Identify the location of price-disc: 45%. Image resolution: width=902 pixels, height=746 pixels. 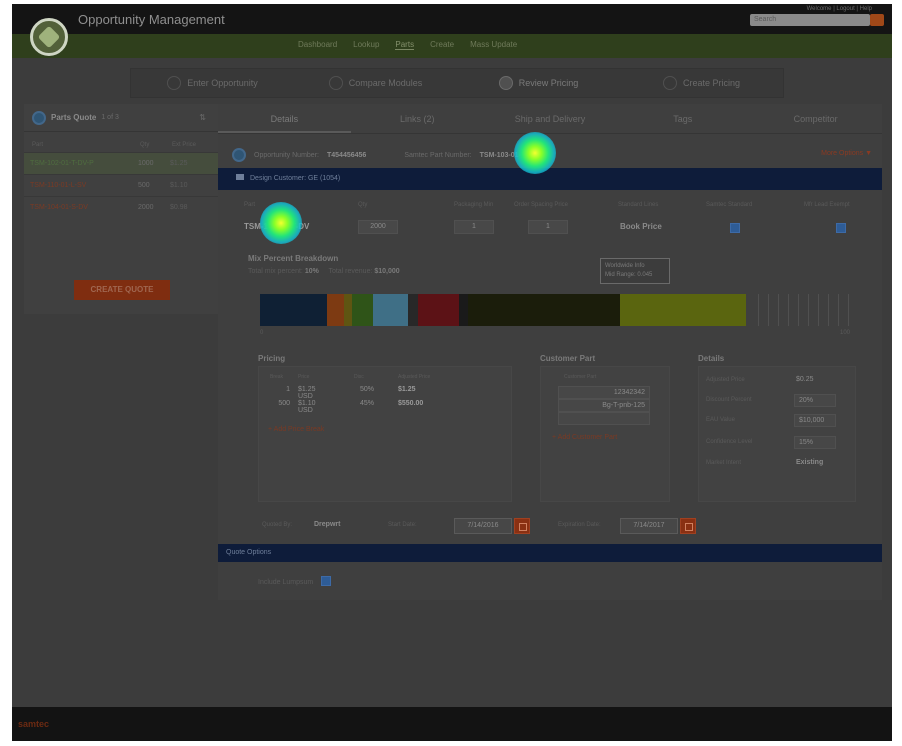
(367, 403).